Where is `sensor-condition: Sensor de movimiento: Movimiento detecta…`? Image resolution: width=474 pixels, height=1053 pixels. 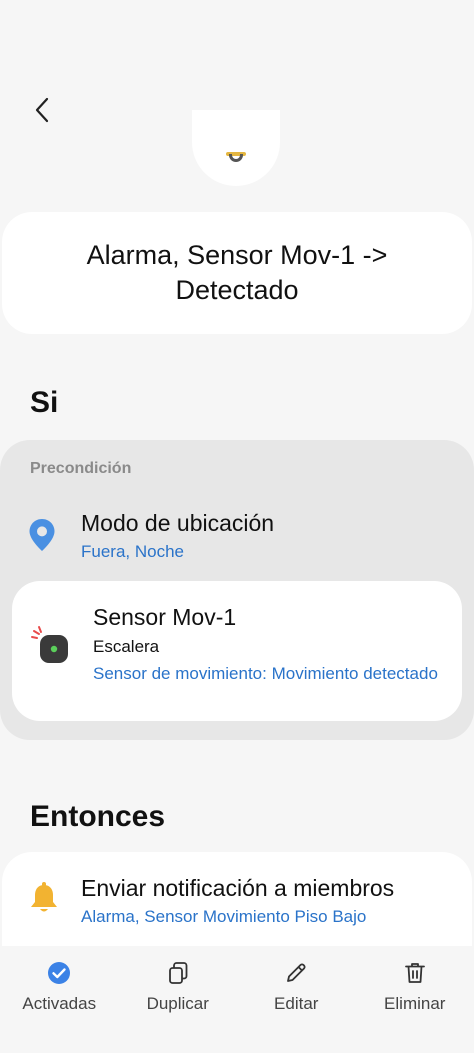 sensor-condition: Sensor de movimiento: Movimiento detecta… is located at coordinates (265, 673).